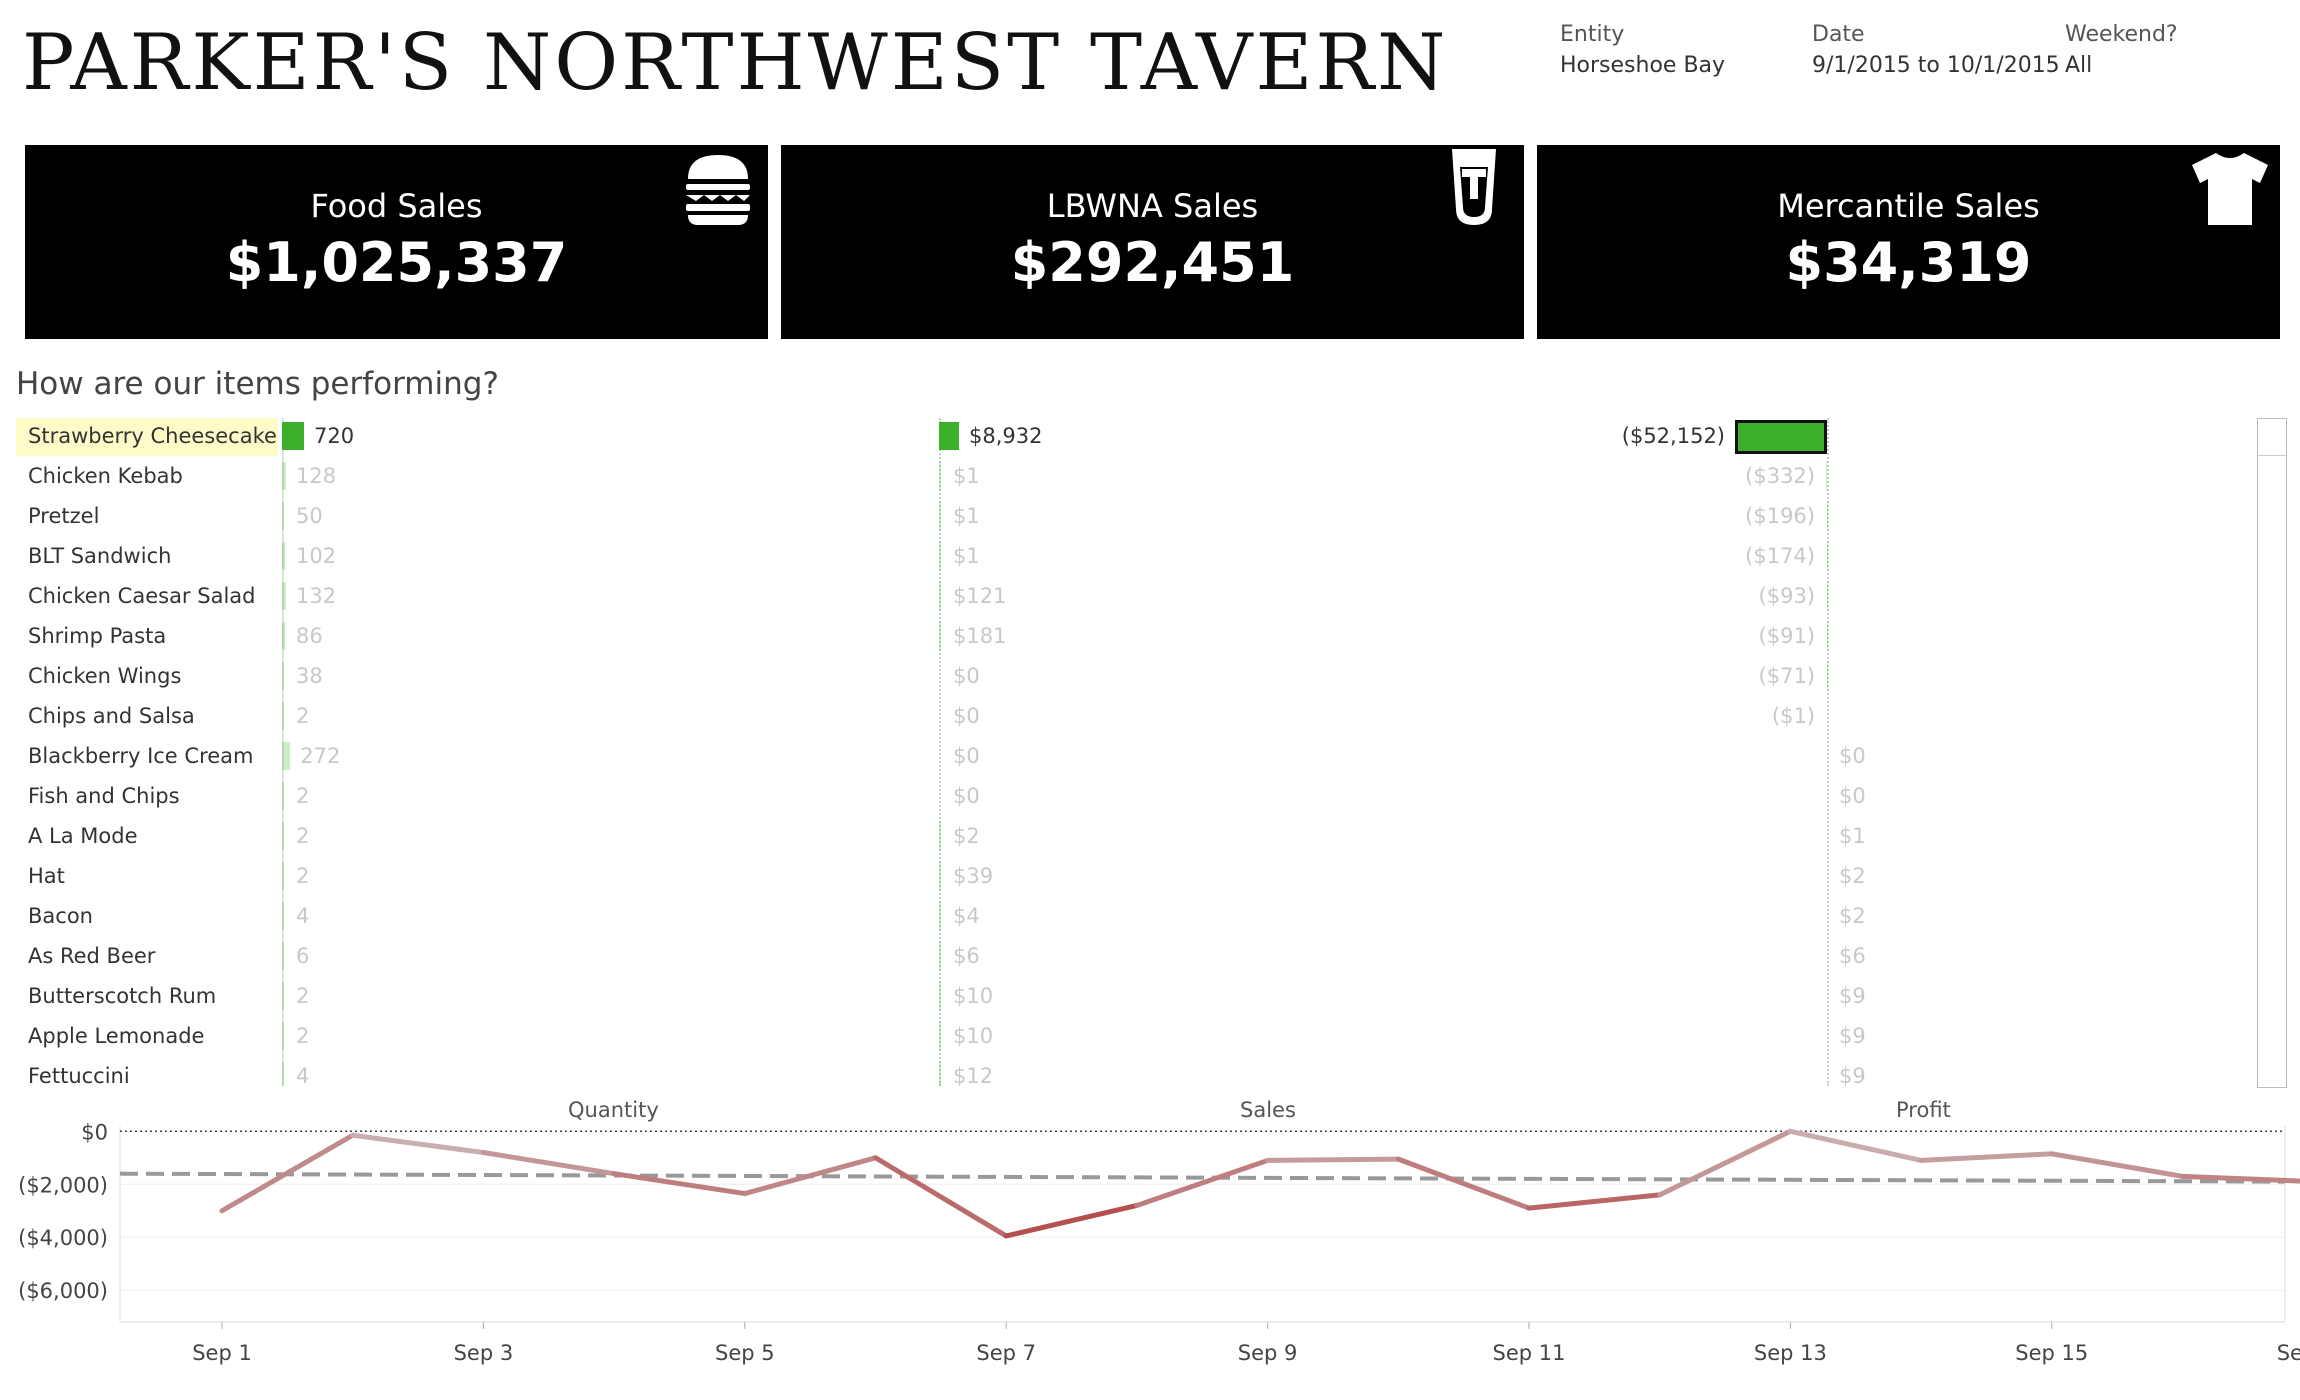 This screenshot has width=2300, height=1400. What do you see at coordinates (2121, 34) in the screenshot?
I see `filter-label: Weekend?` at bounding box center [2121, 34].